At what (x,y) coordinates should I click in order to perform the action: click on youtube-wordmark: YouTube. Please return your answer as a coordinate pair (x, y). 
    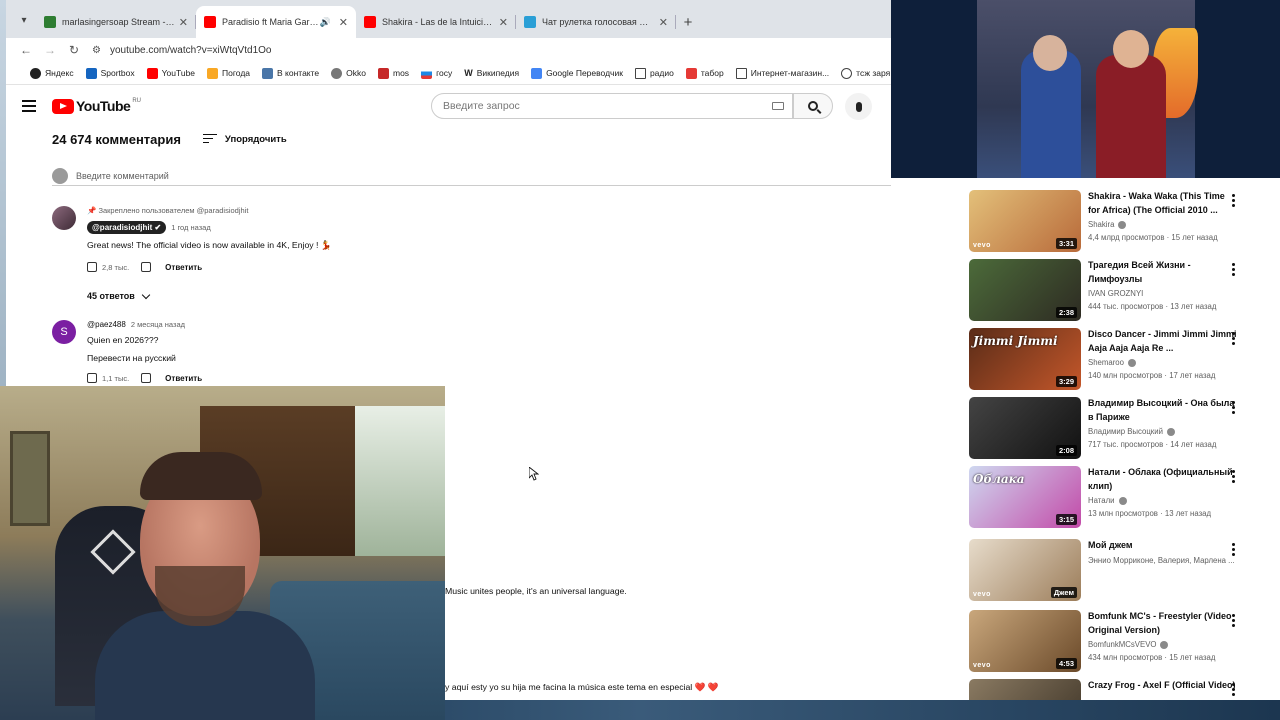
    Looking at the image, I should click on (103, 106).